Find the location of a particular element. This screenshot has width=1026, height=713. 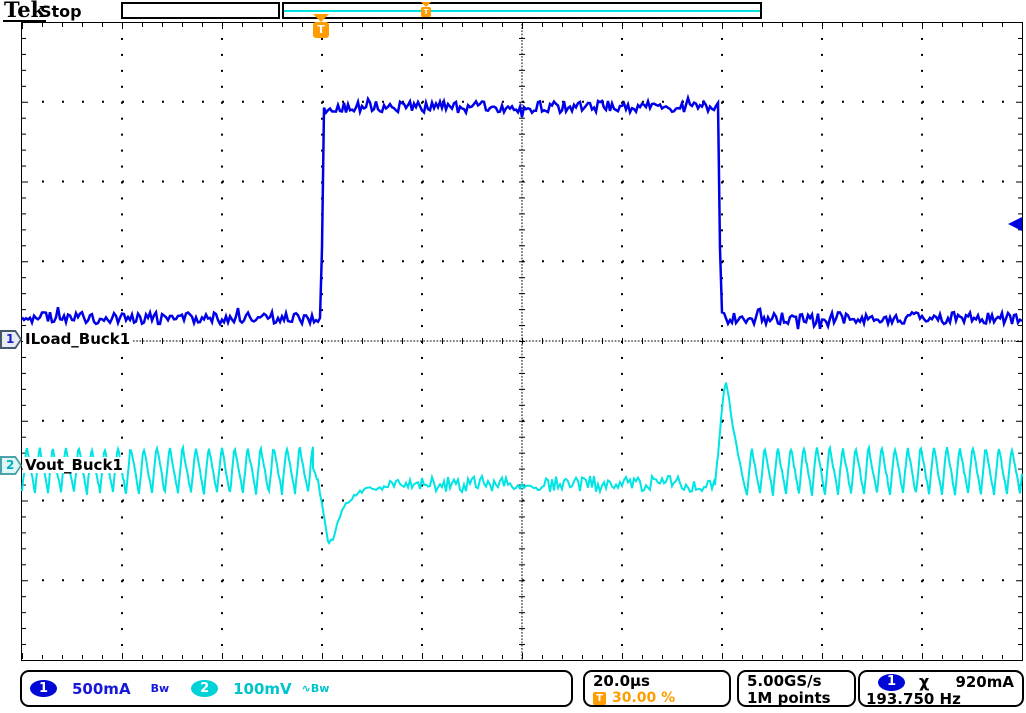

record-length: 1M points is located at coordinates (789, 698).